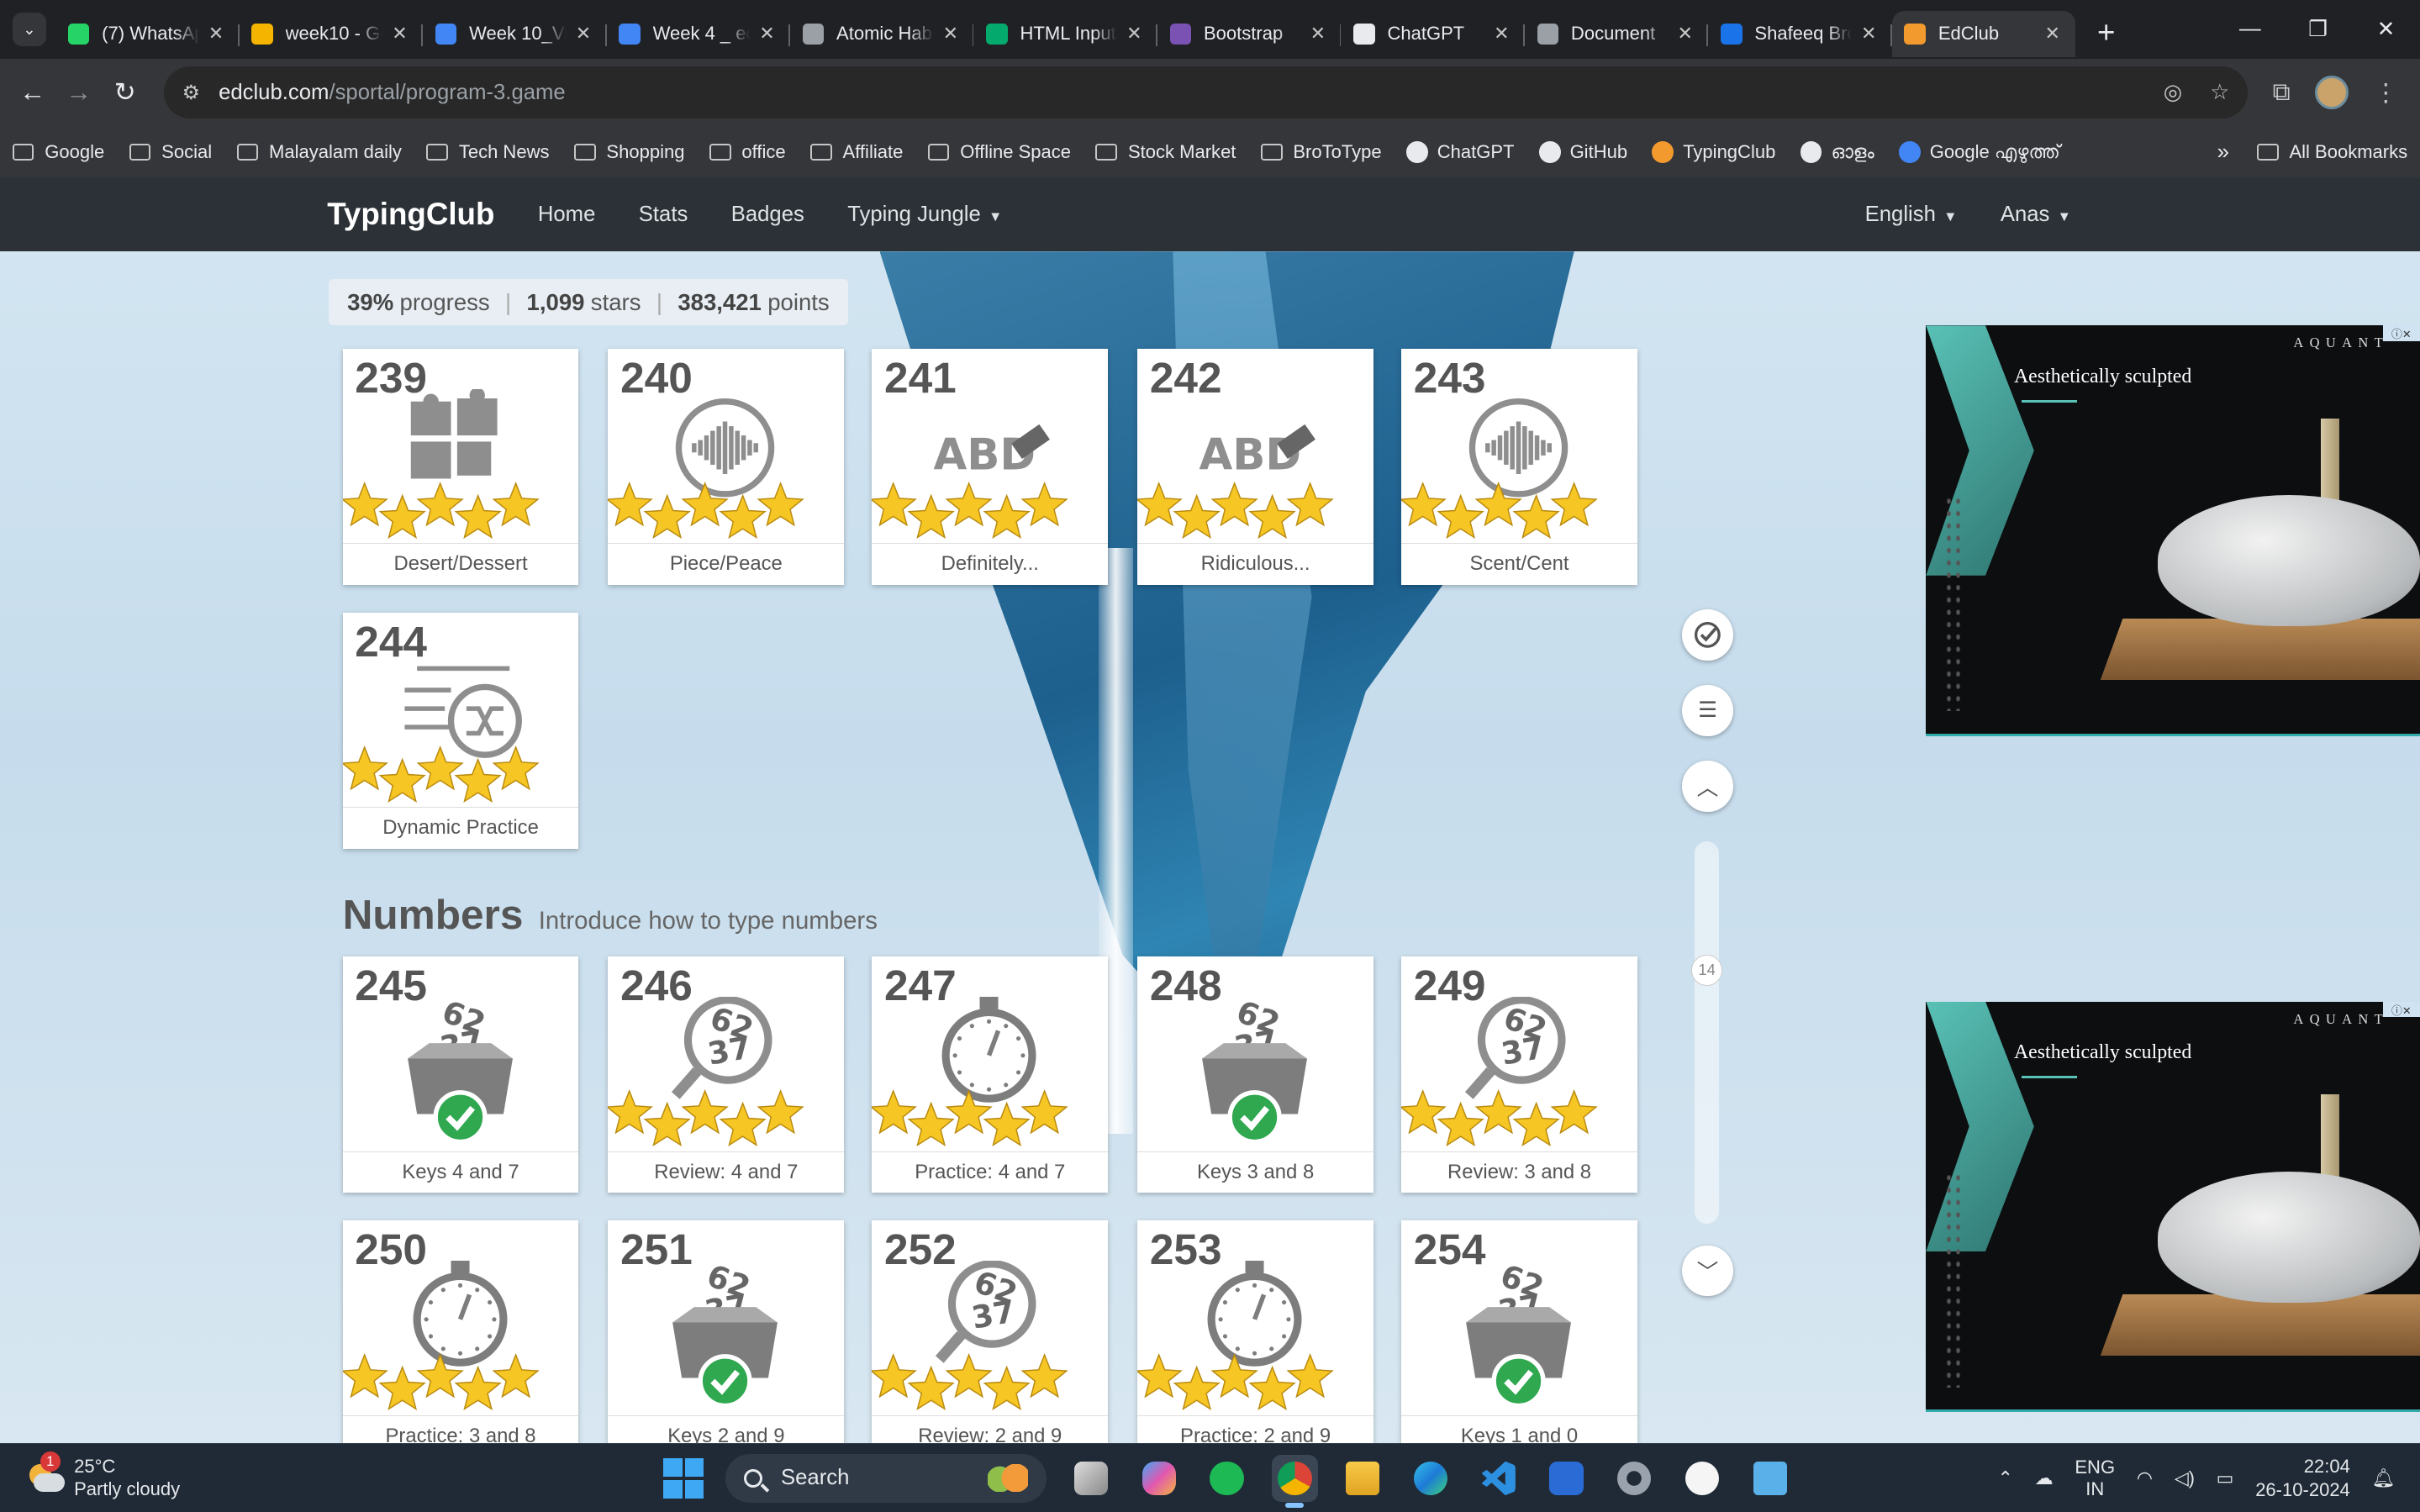  Describe the element at coordinates (1091, 1478) in the screenshot. I see `task-view-icon` at that location.